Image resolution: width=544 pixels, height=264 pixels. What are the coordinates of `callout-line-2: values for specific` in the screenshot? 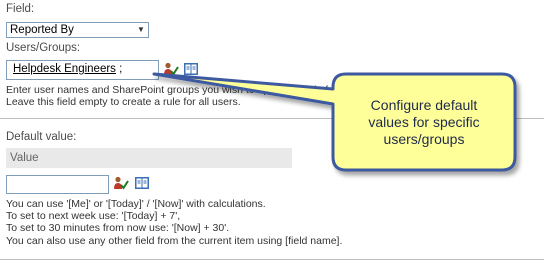 It's located at (424, 122).